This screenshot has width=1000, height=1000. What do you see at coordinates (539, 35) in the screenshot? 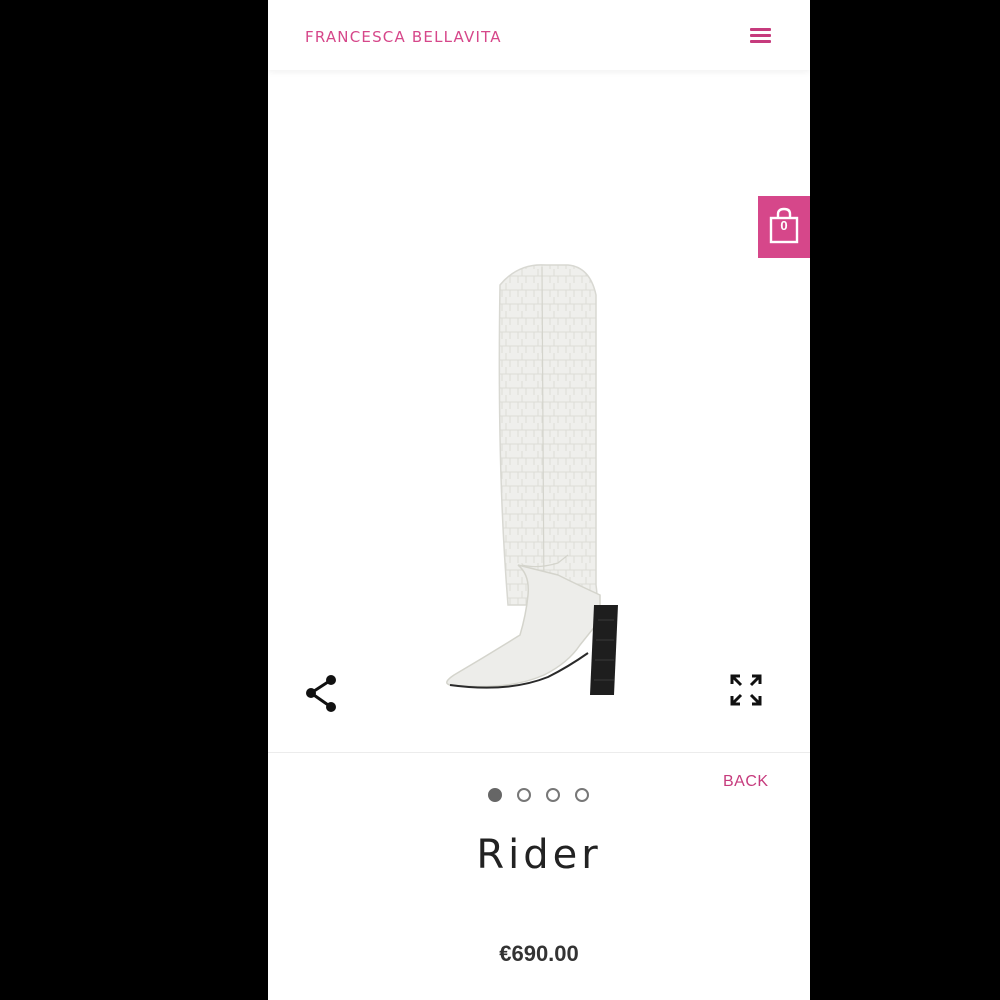
I see `site-header: FRANCESCA BELLAVITA` at bounding box center [539, 35].